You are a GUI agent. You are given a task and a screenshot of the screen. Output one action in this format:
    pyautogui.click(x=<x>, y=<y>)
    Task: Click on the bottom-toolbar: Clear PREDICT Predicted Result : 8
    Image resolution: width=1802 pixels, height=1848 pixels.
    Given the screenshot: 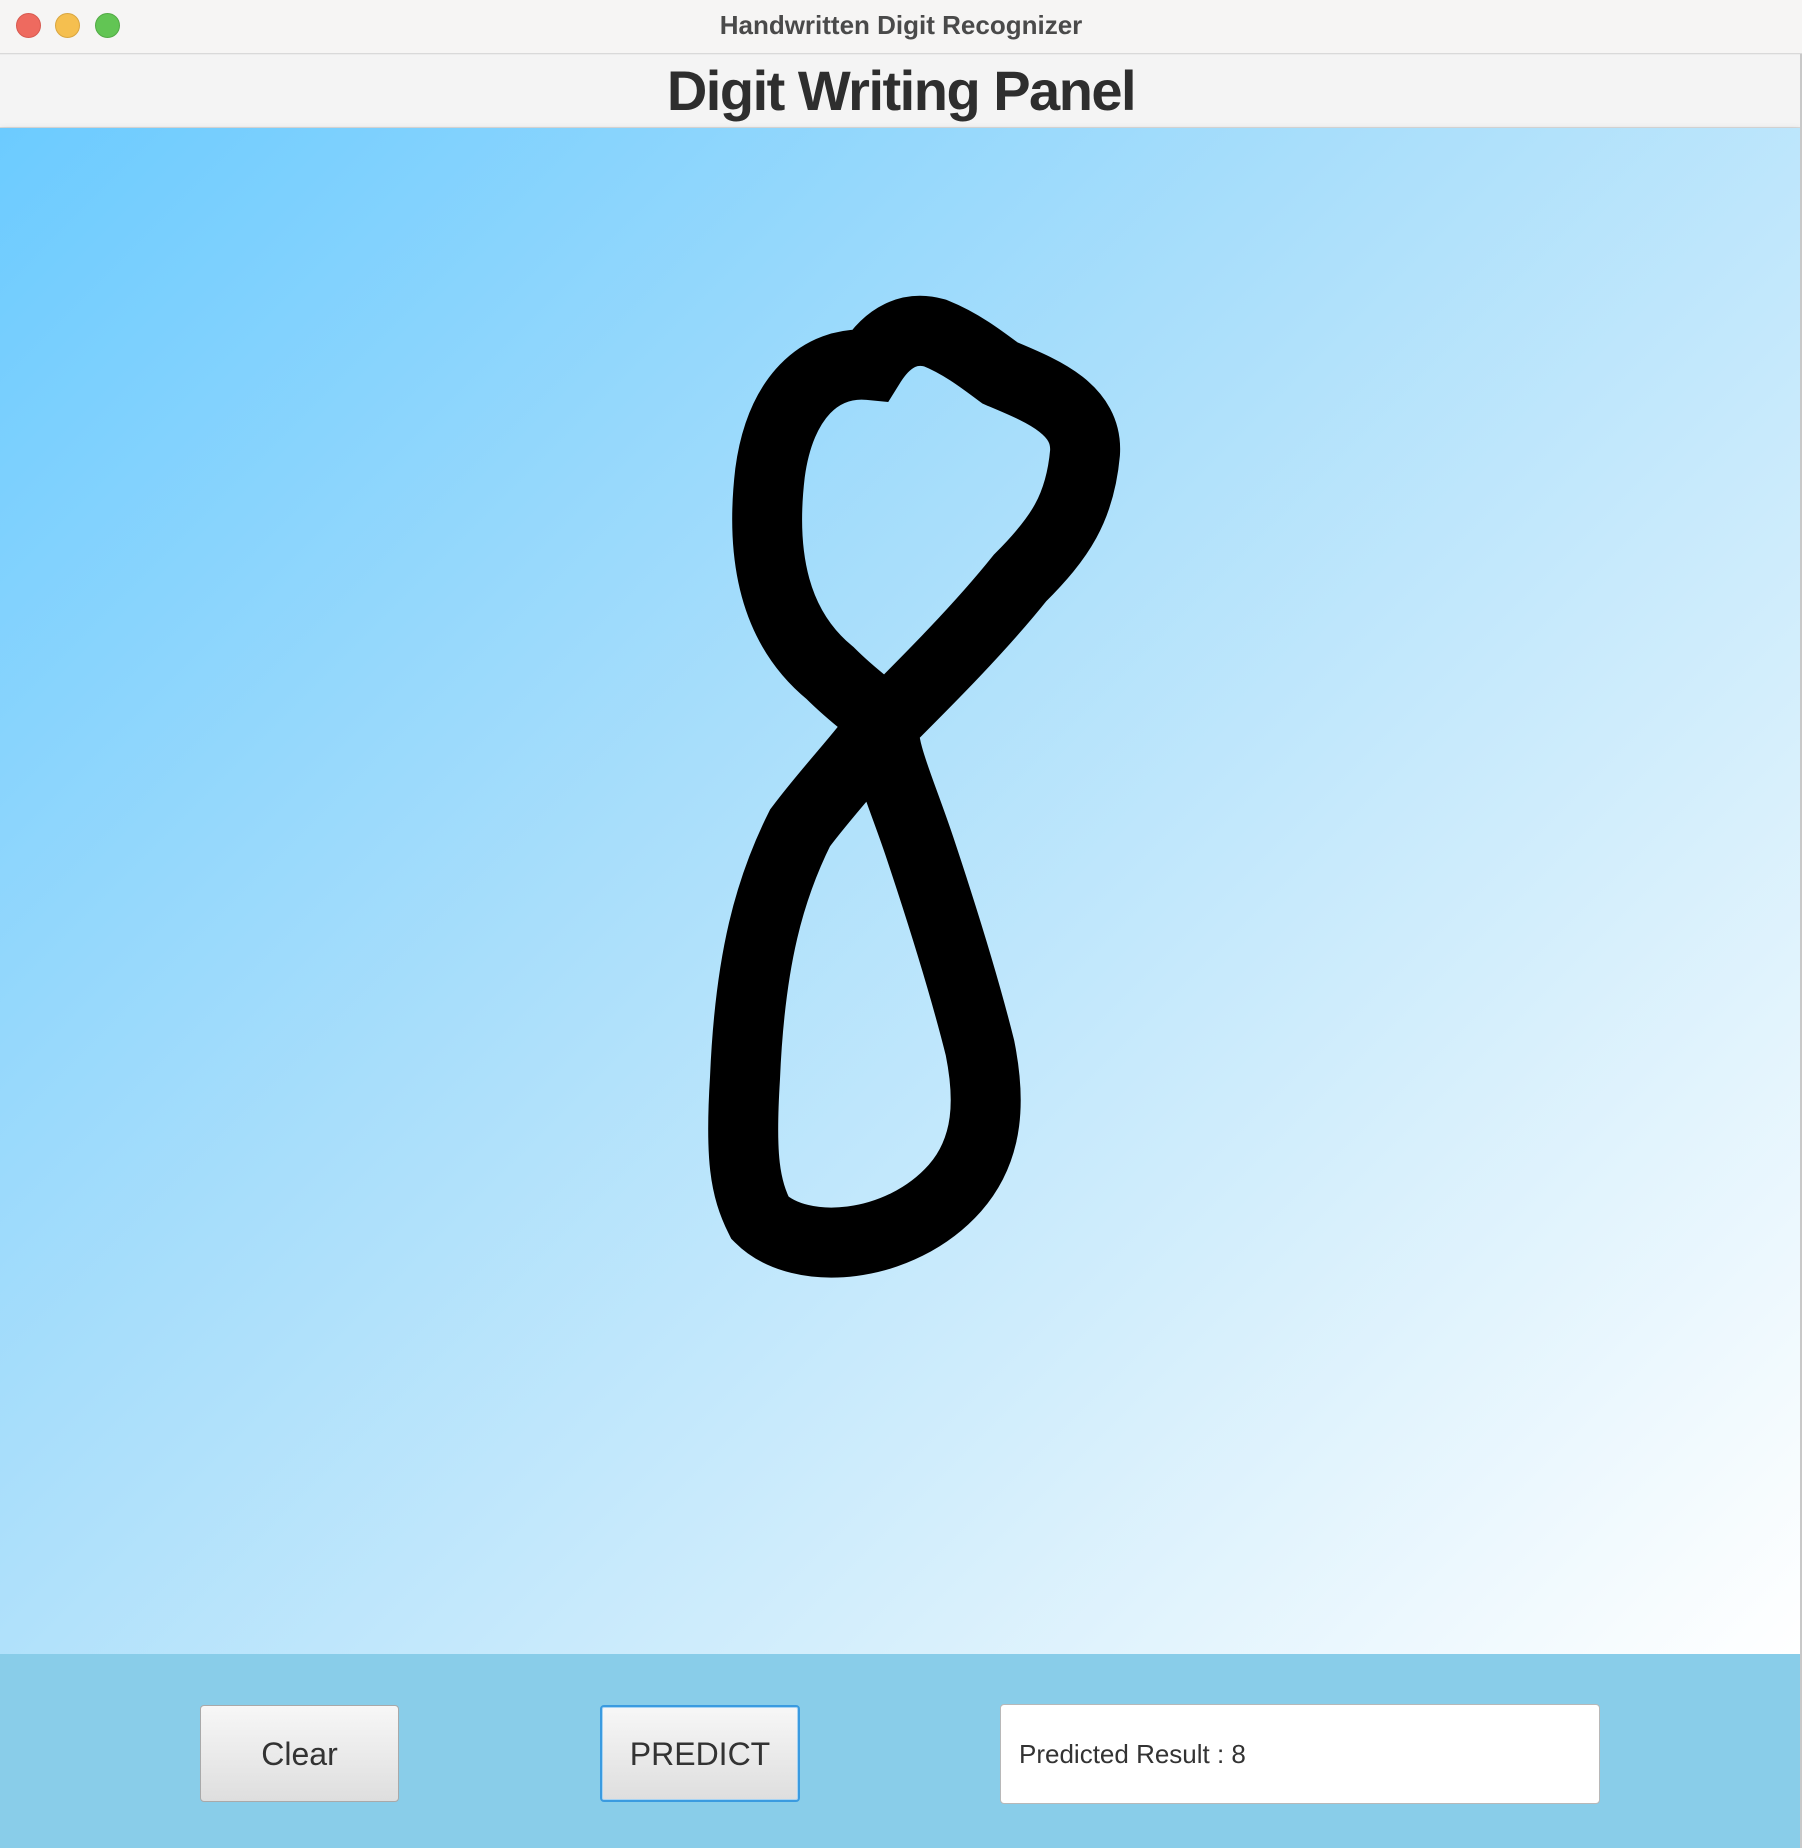 What is the action you would take?
    pyautogui.click(x=901, y=1751)
    